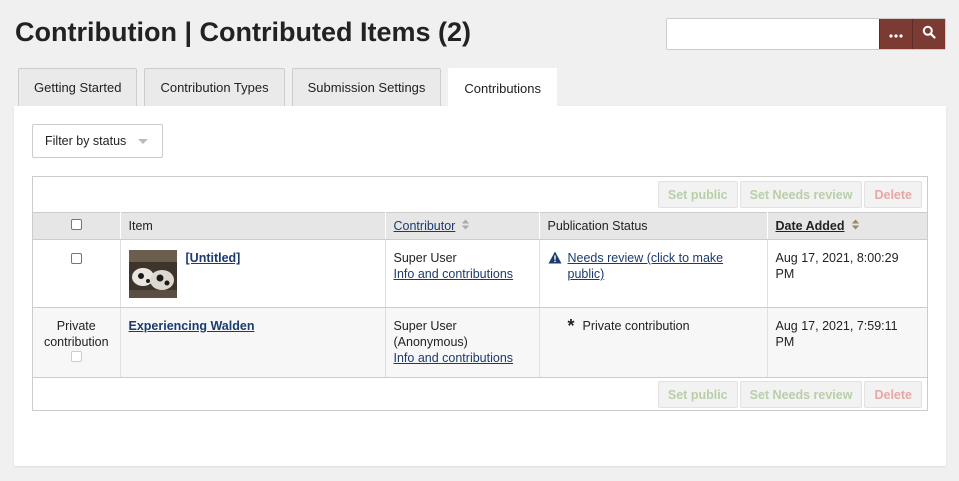 Image resolution: width=959 pixels, height=481 pixels. I want to click on filter-by-status-select: Filter by status, so click(97, 141).